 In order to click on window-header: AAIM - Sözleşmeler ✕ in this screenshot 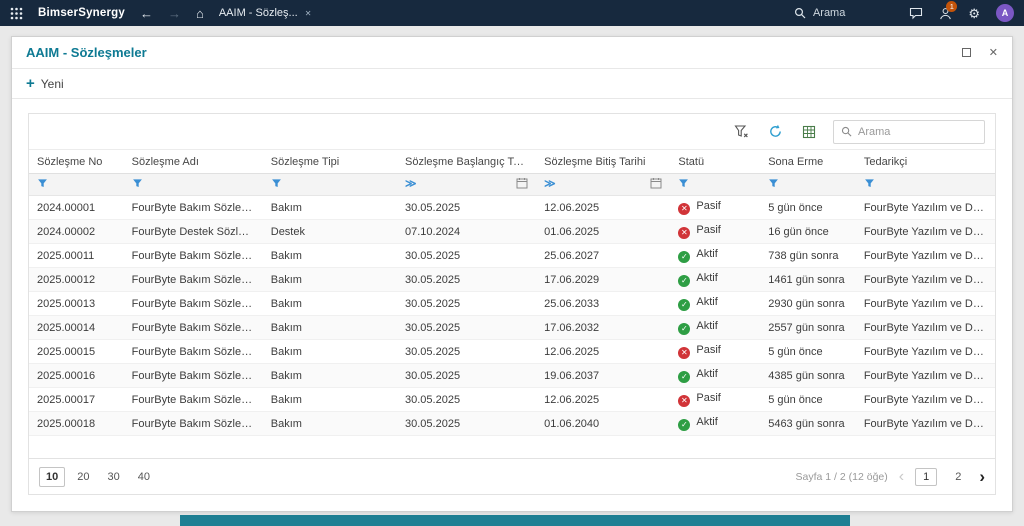, I will do `click(512, 53)`.